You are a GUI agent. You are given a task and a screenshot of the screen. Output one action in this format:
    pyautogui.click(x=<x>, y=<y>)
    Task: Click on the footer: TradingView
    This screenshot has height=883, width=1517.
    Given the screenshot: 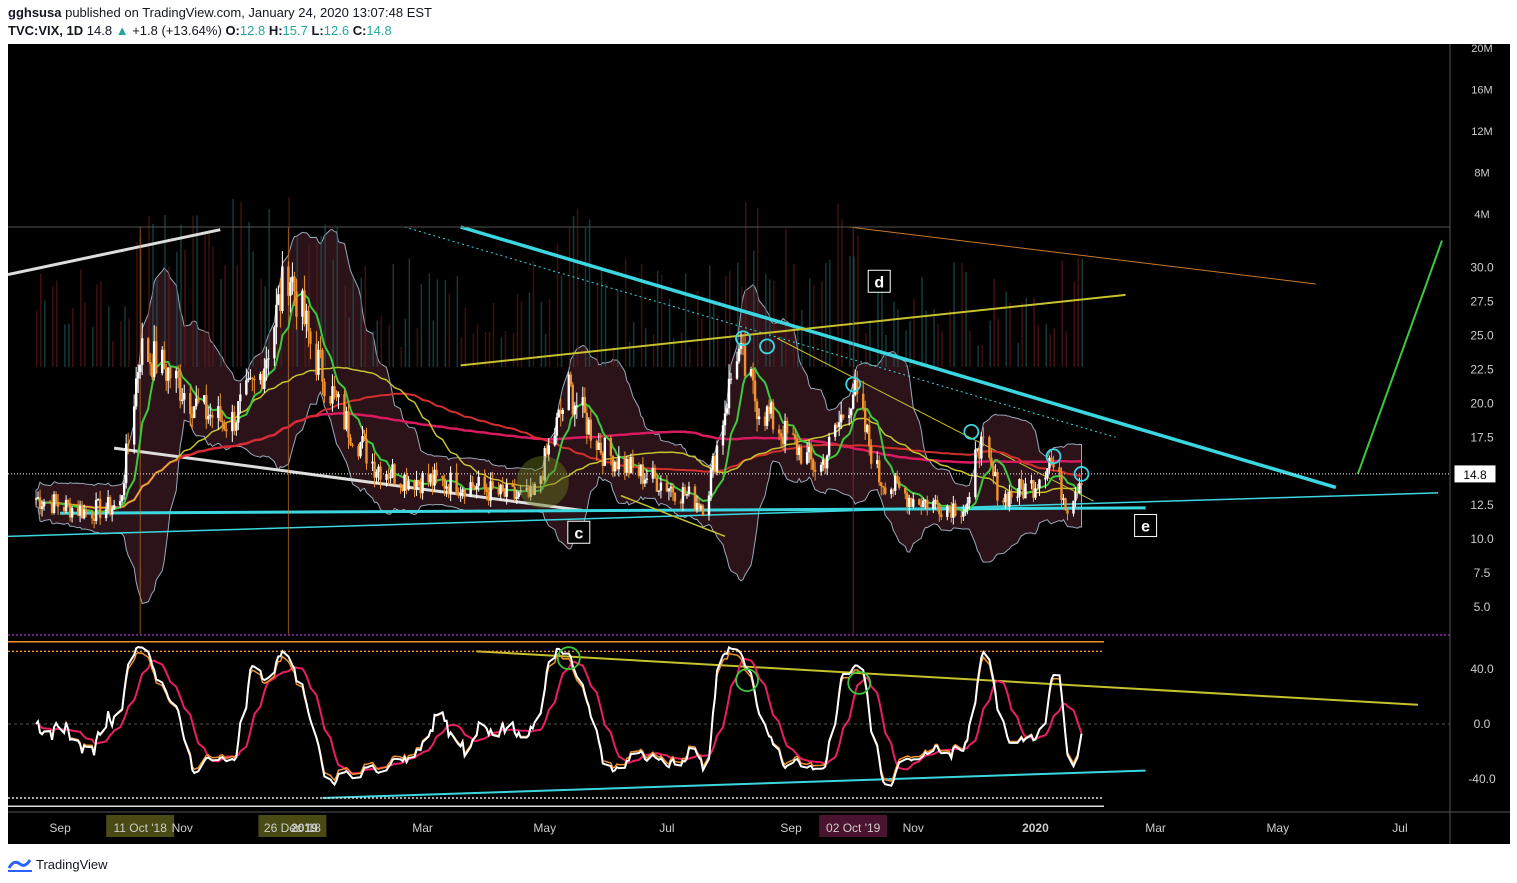 What is the action you would take?
    pyautogui.click(x=58, y=864)
    